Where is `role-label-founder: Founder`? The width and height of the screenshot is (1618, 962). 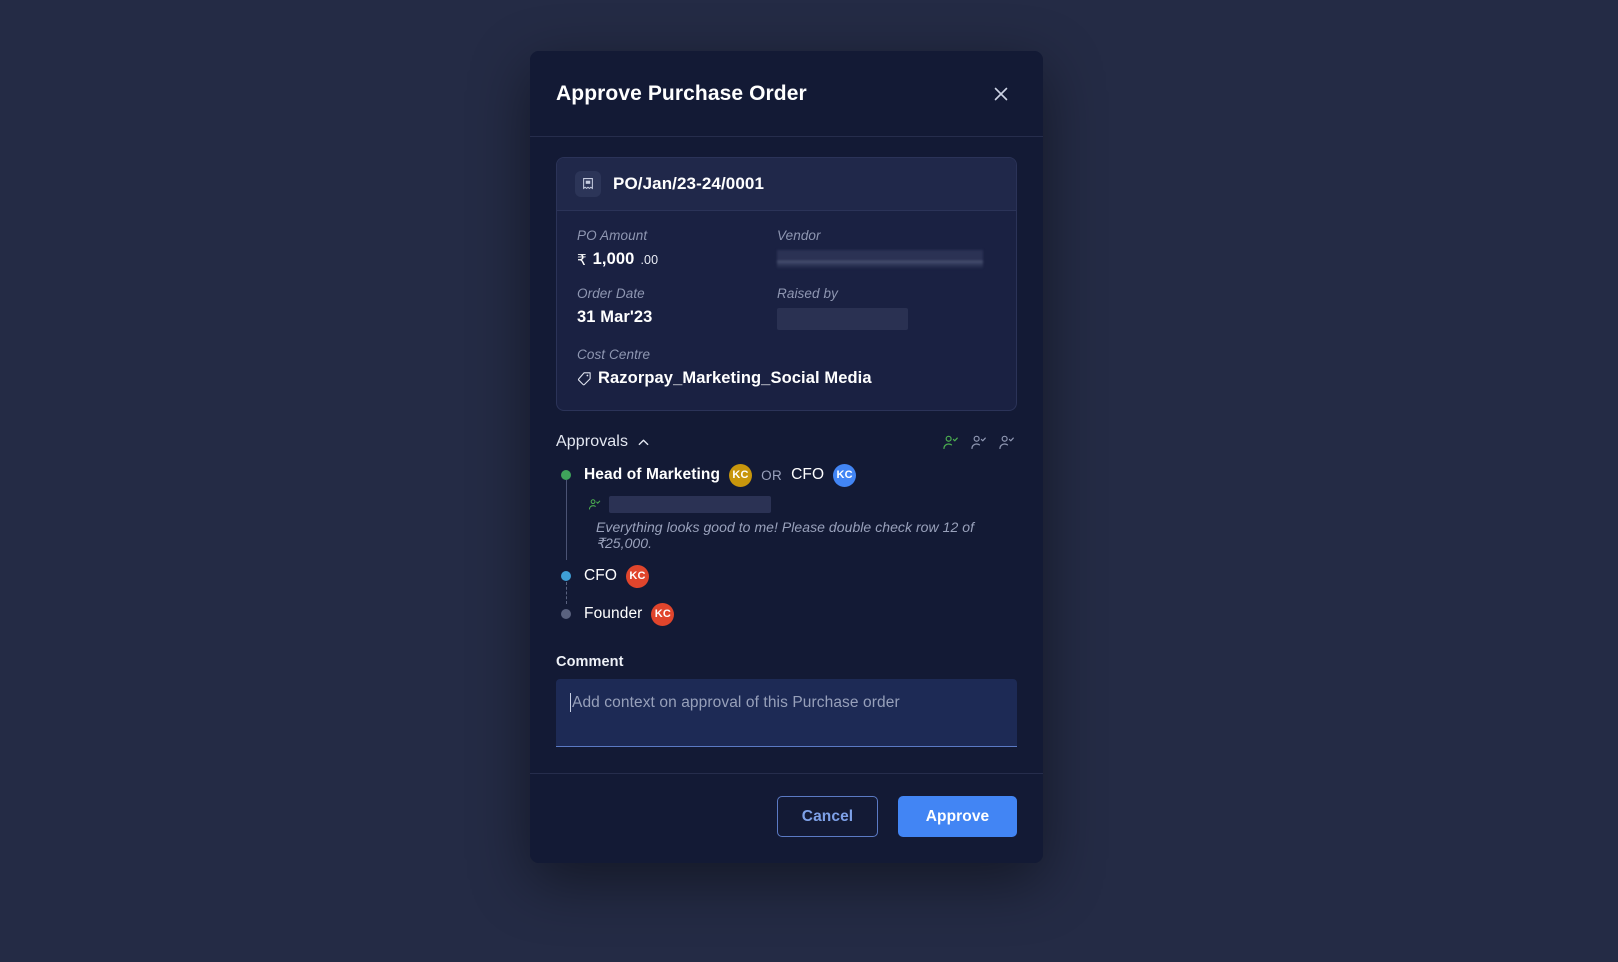 role-label-founder: Founder is located at coordinates (613, 613).